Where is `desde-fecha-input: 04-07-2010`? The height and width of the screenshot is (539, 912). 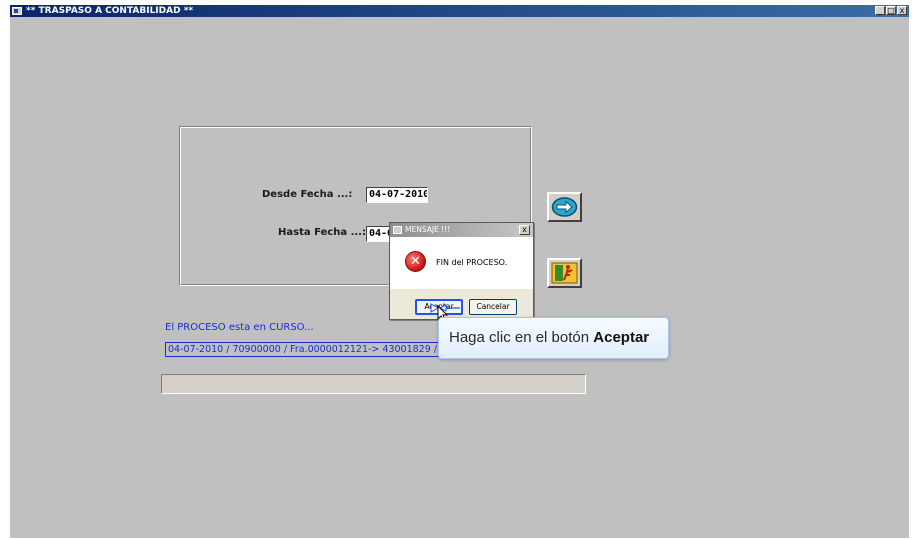
desde-fecha-input: 04-07-2010 is located at coordinates (397, 195).